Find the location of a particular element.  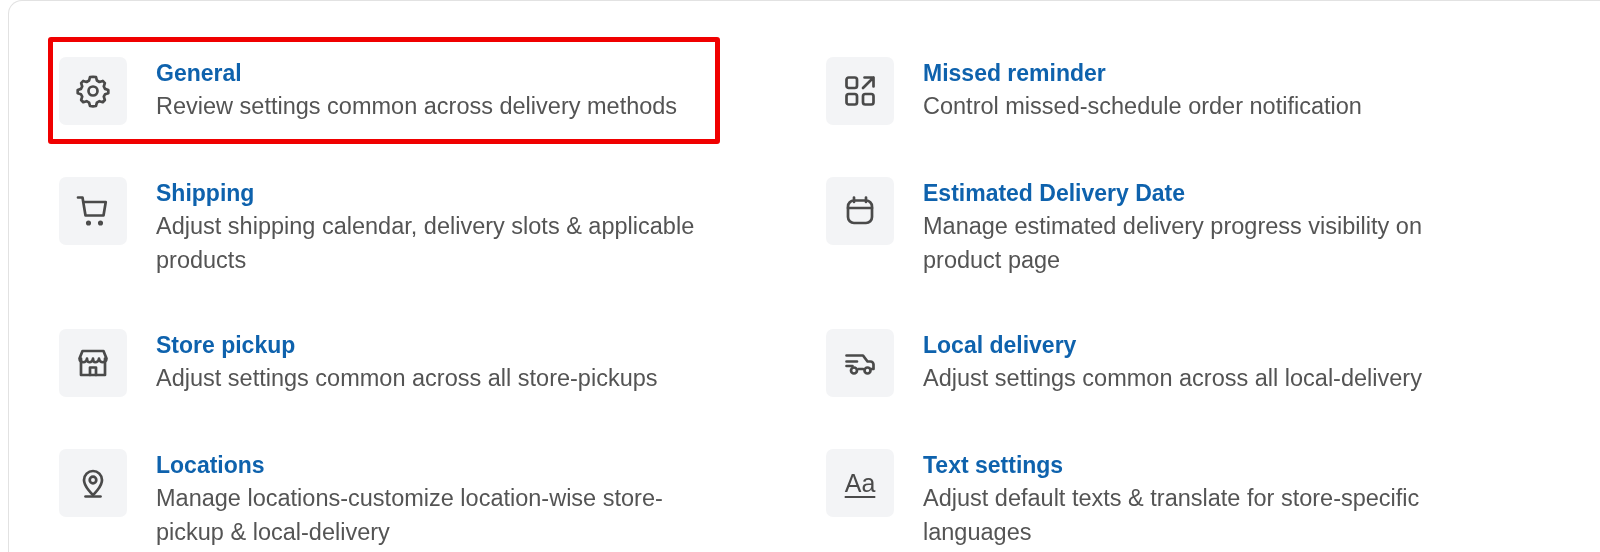

gear-icon is located at coordinates (93, 91).